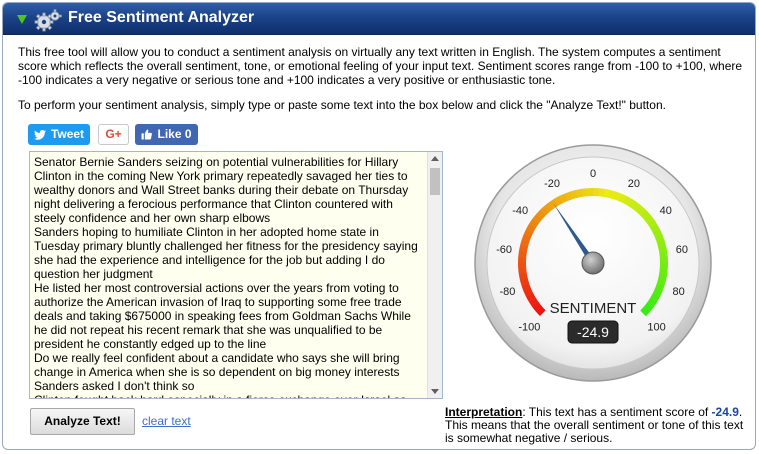 The height and width of the screenshot is (454, 759). I want to click on scroll-thumb, so click(435, 181).